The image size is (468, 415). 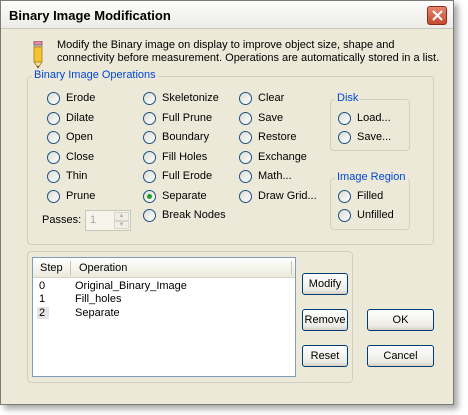 I want to click on radio-label: Restore, so click(x=277, y=137).